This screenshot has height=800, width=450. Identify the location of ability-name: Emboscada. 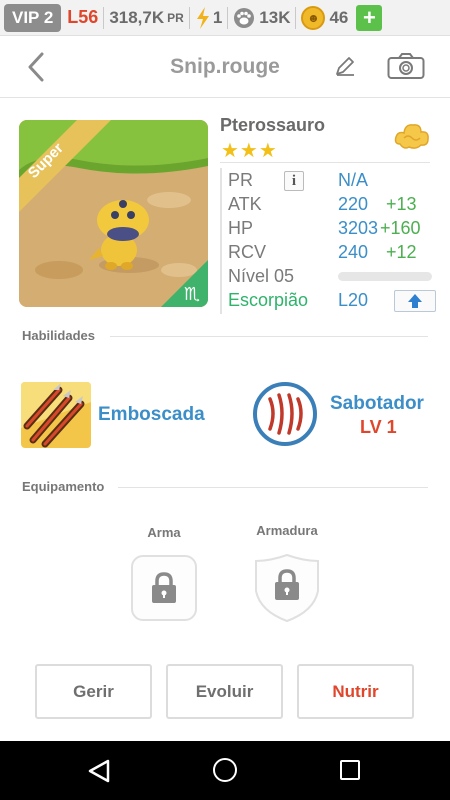
(151, 415).